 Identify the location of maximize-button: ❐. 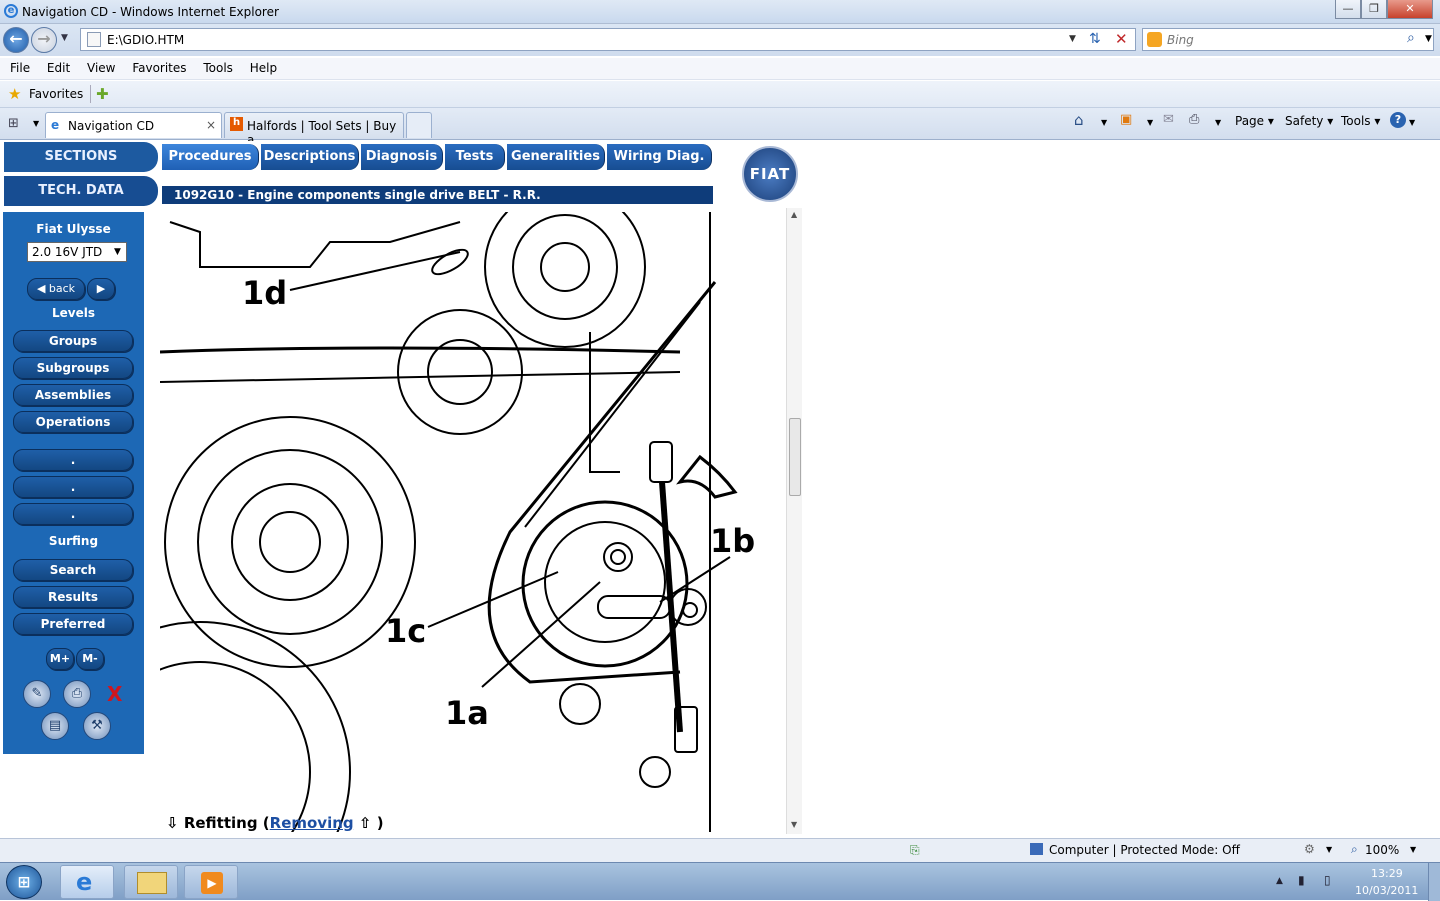
(1374, 9).